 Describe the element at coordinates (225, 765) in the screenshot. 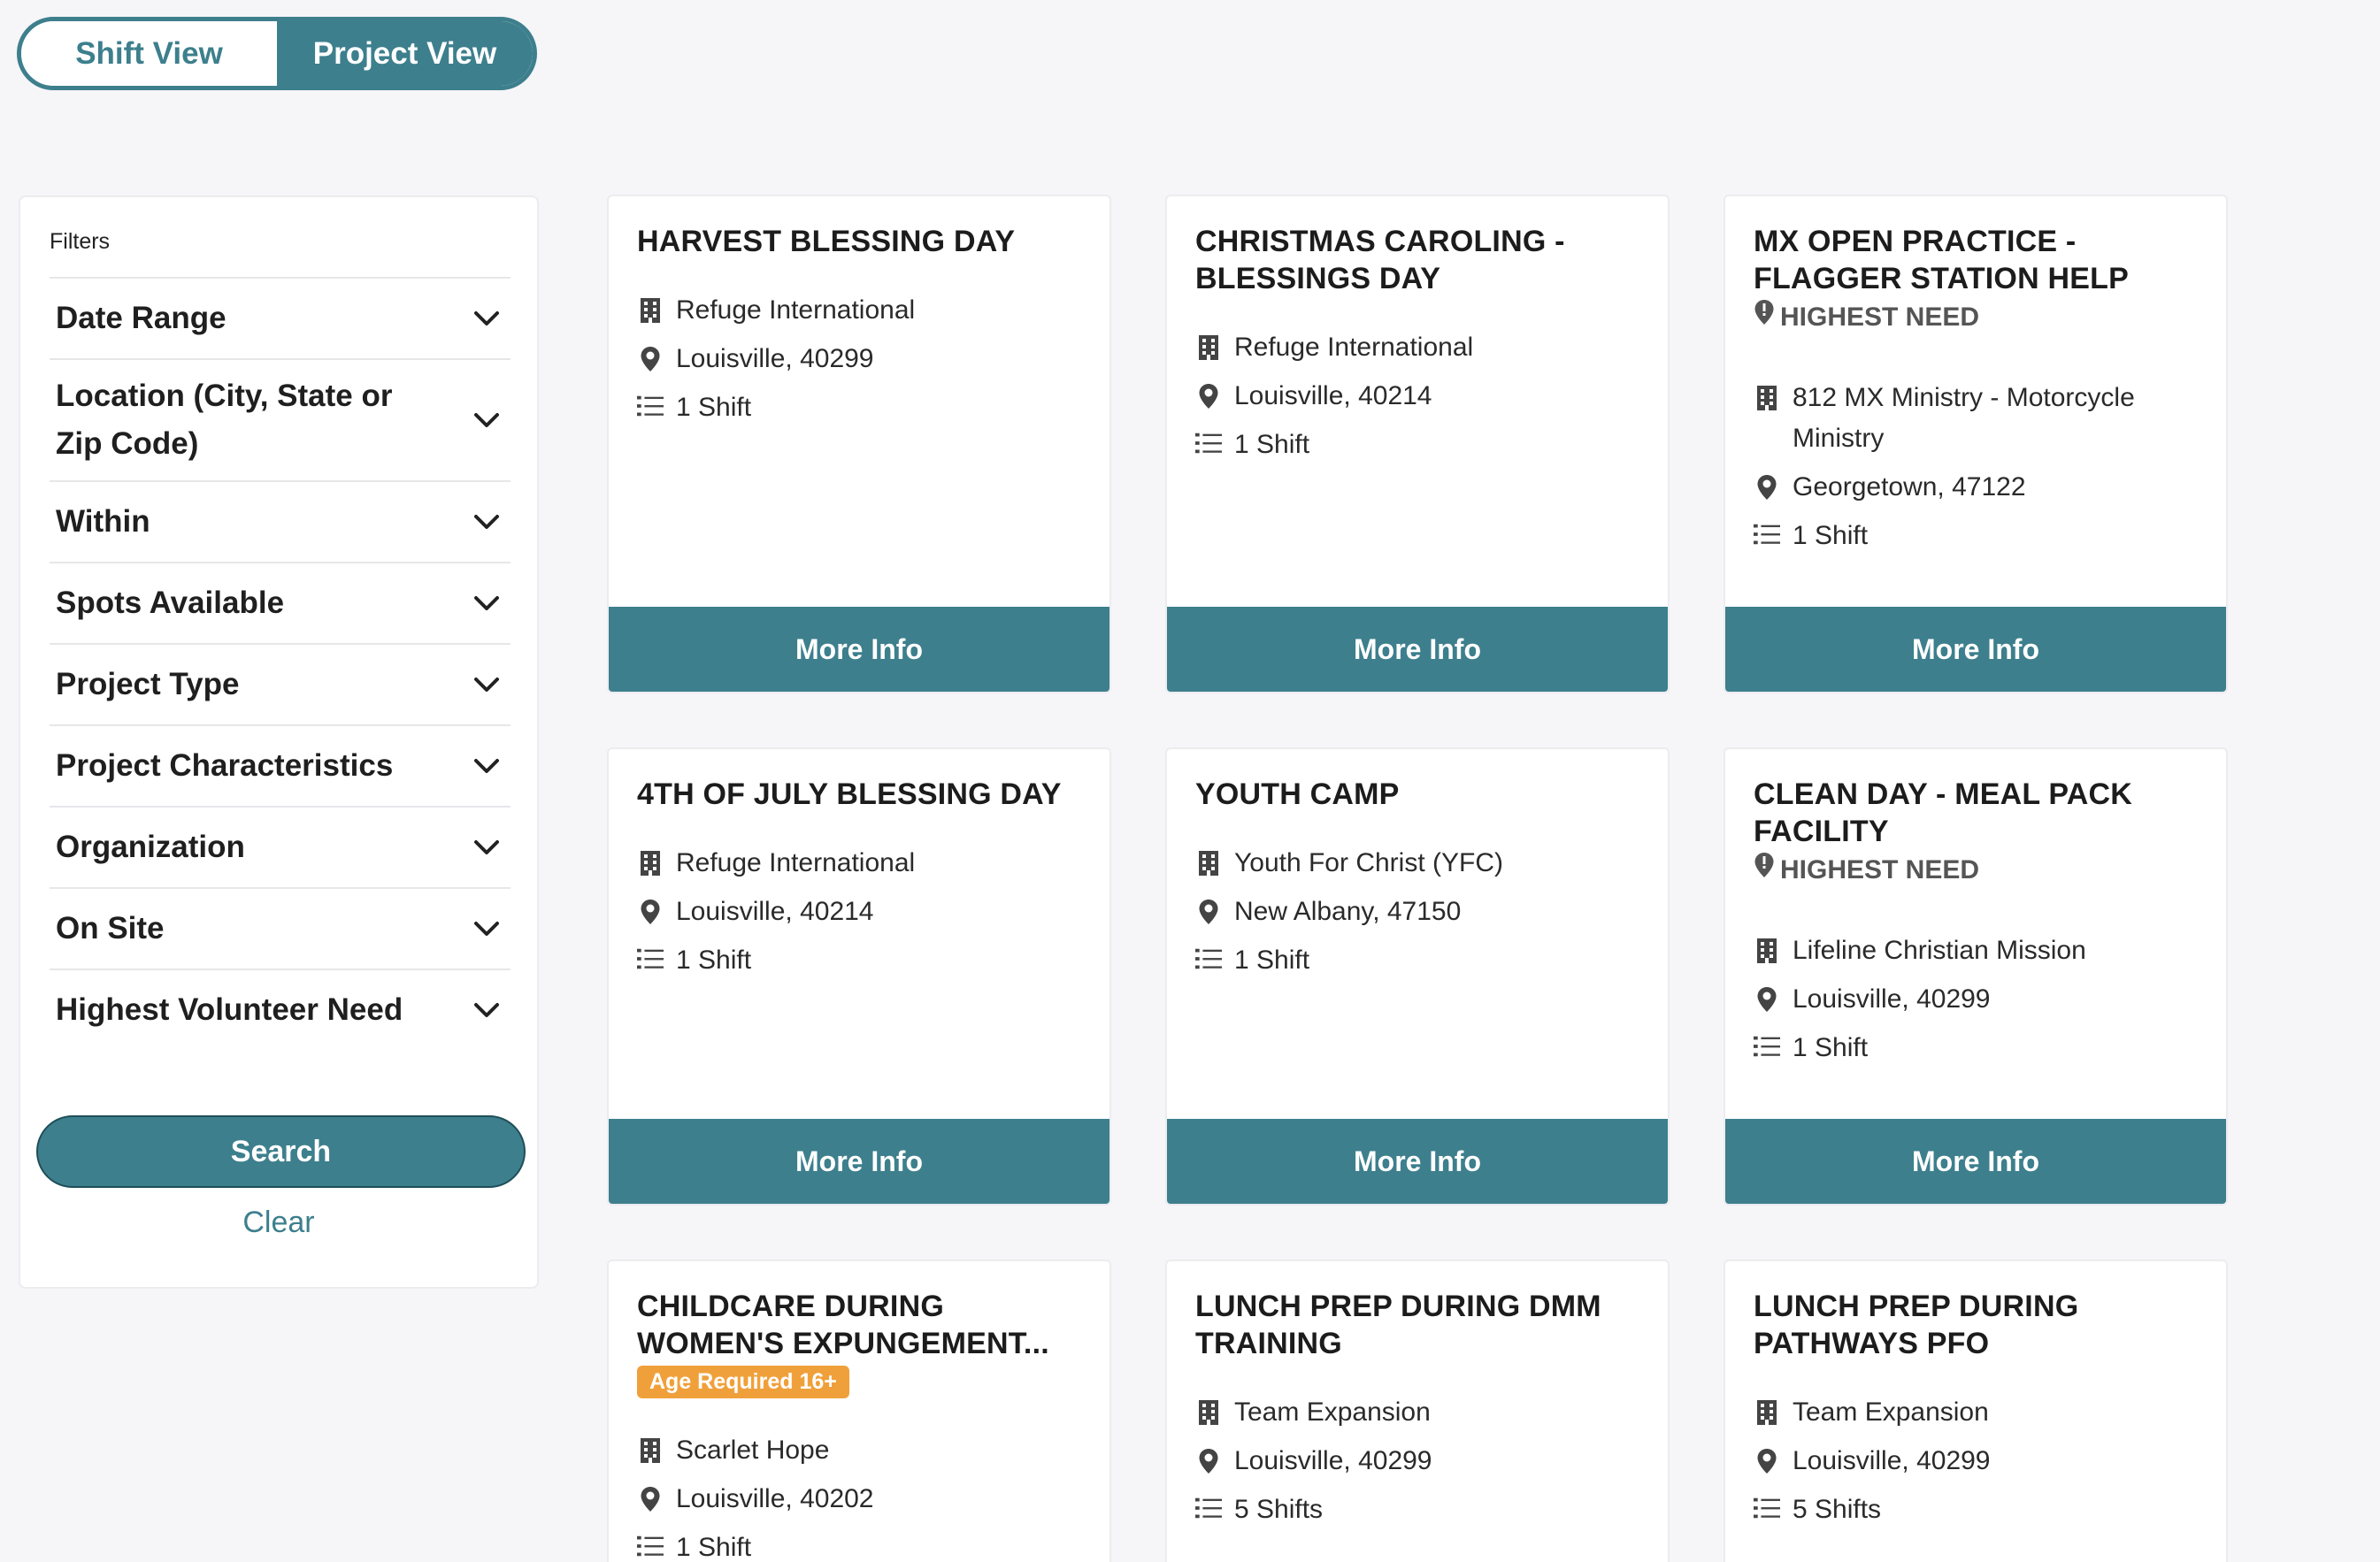

I see `filter-label: Project Characteristics` at that location.